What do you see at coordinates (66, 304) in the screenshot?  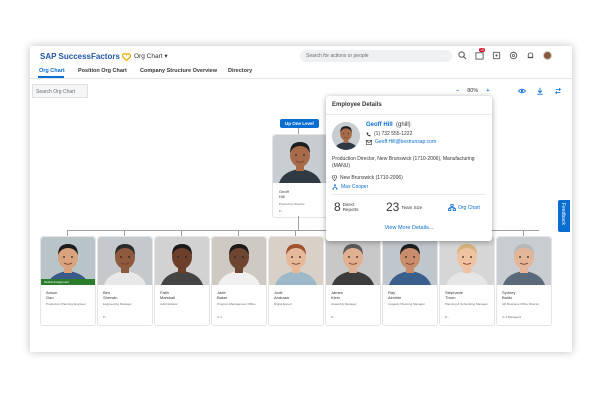 I see `employee-title: Production Planning Engineer` at bounding box center [66, 304].